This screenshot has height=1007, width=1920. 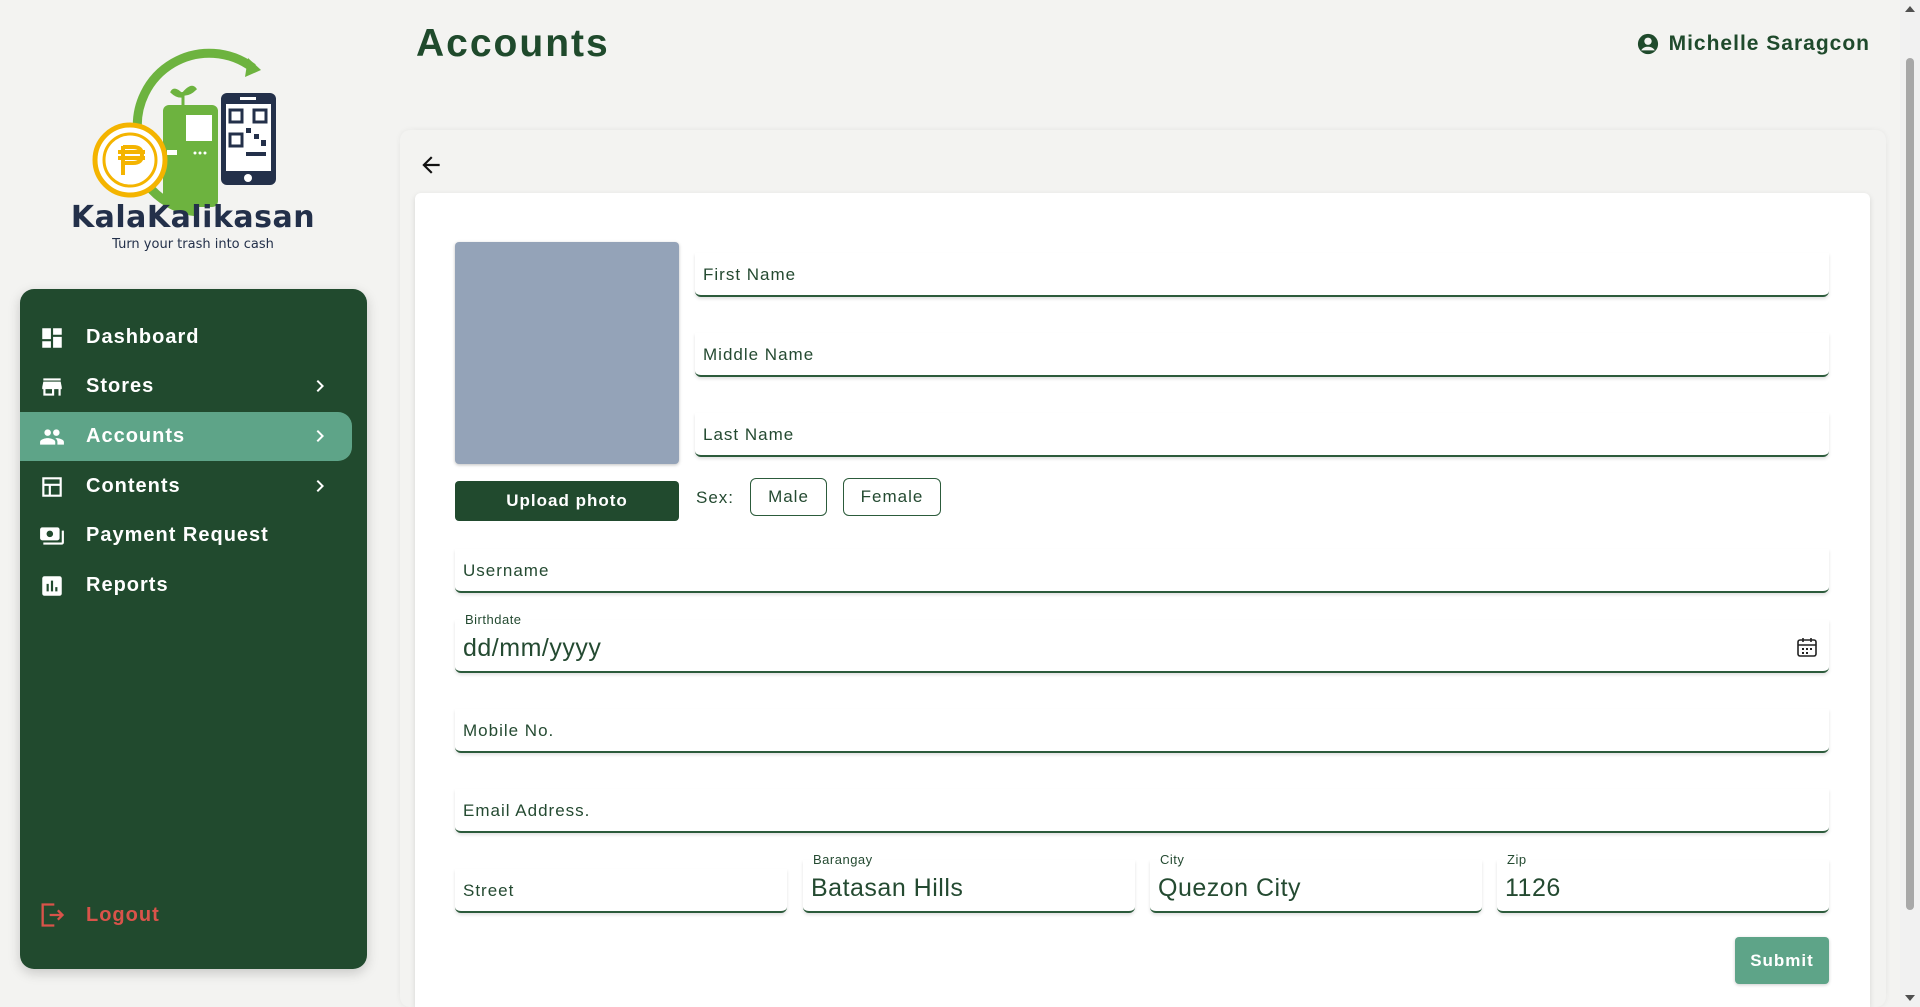 I want to click on sidebar-item-payment-request: Payment Request, so click(x=186, y=535).